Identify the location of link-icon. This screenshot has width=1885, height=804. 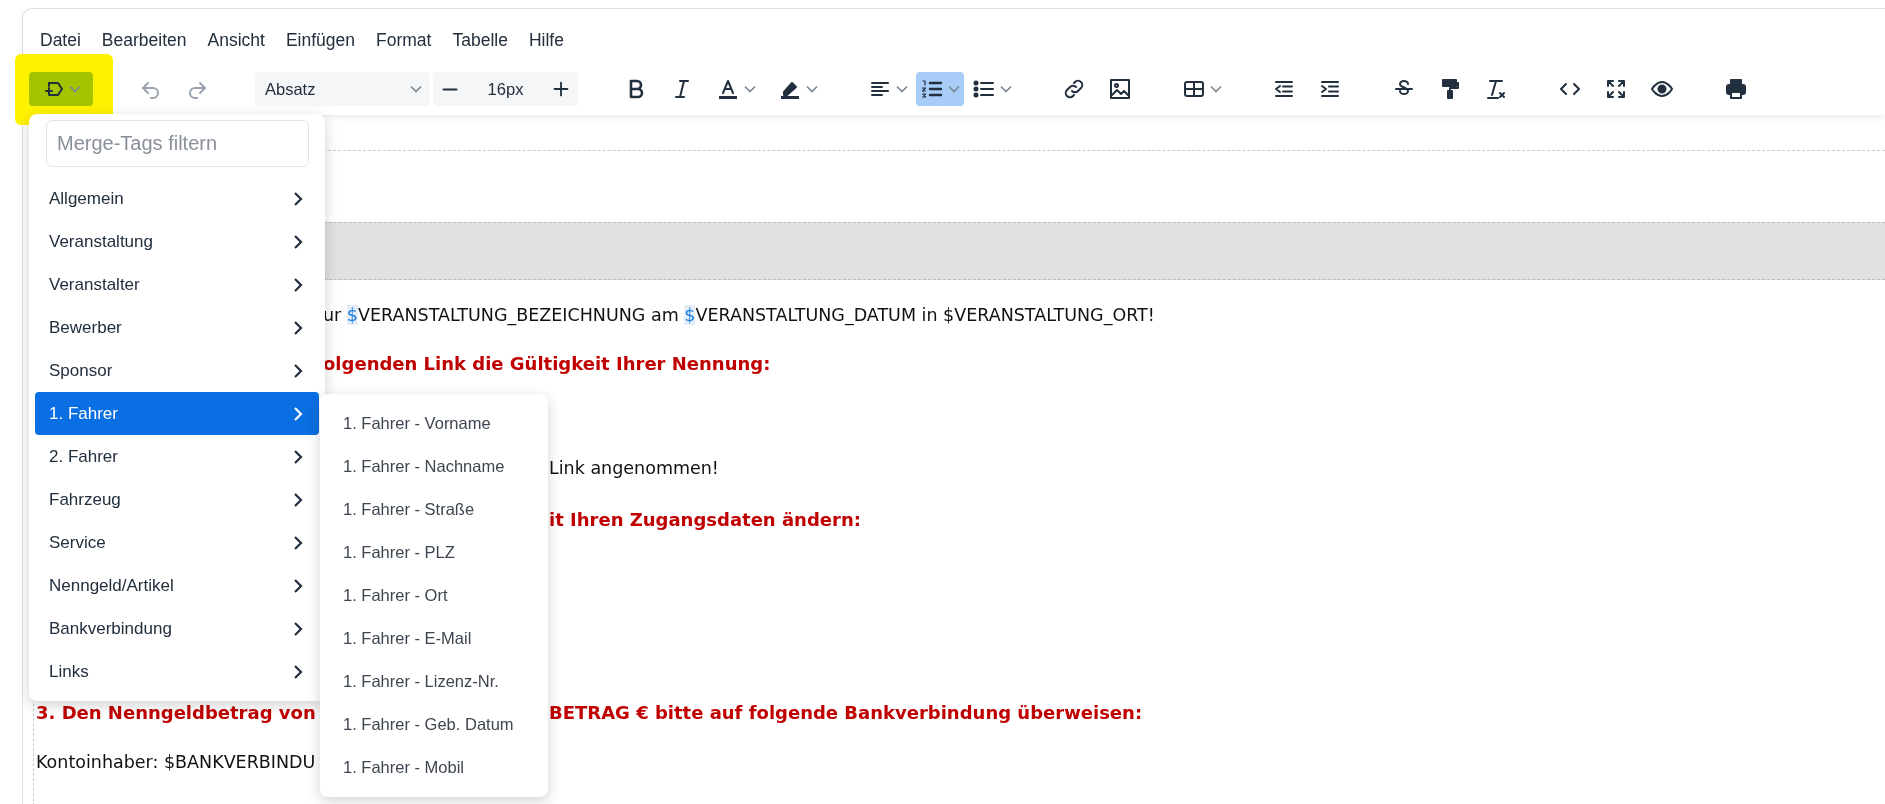
(1074, 89).